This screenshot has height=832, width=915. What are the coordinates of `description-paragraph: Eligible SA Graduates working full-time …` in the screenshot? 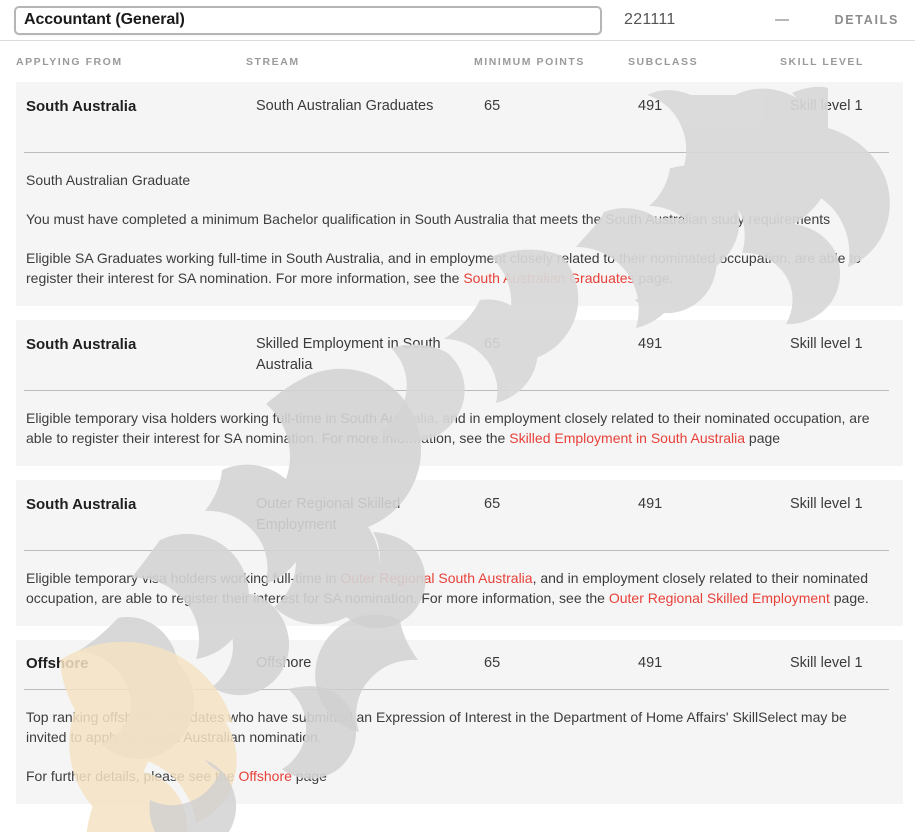 It's located at (452, 268).